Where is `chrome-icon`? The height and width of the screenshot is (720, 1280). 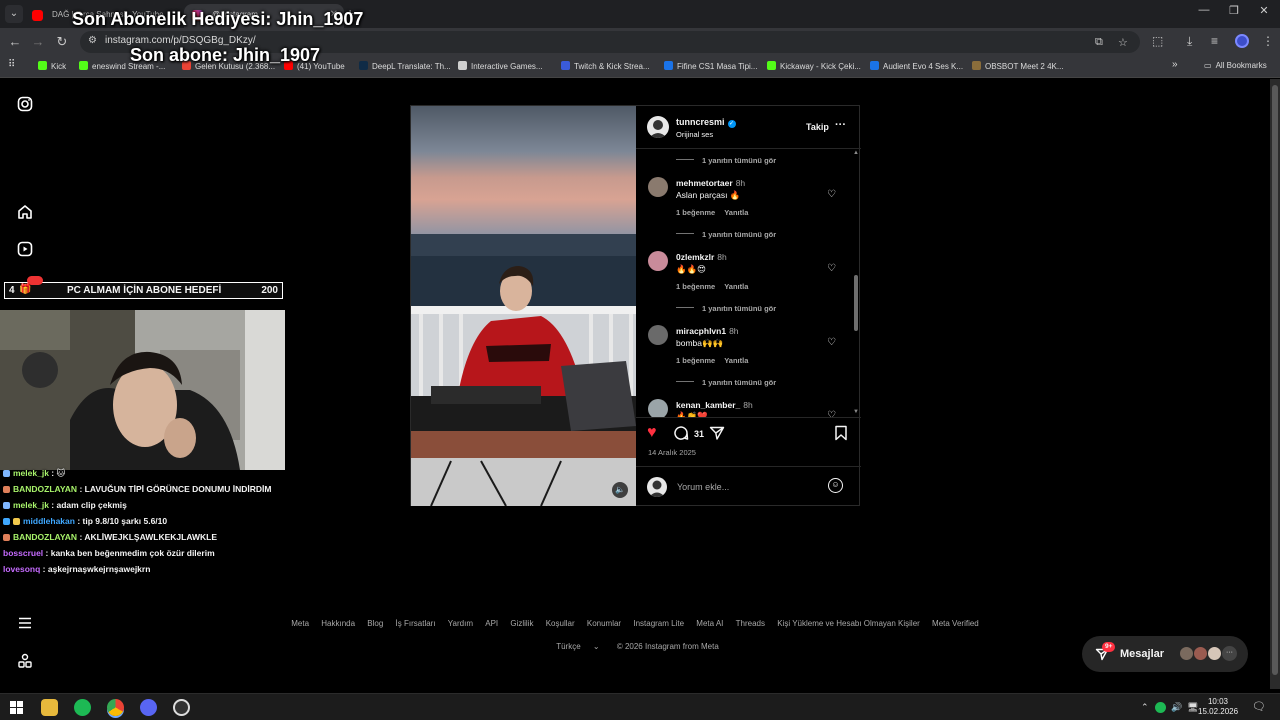 chrome-icon is located at coordinates (115, 707).